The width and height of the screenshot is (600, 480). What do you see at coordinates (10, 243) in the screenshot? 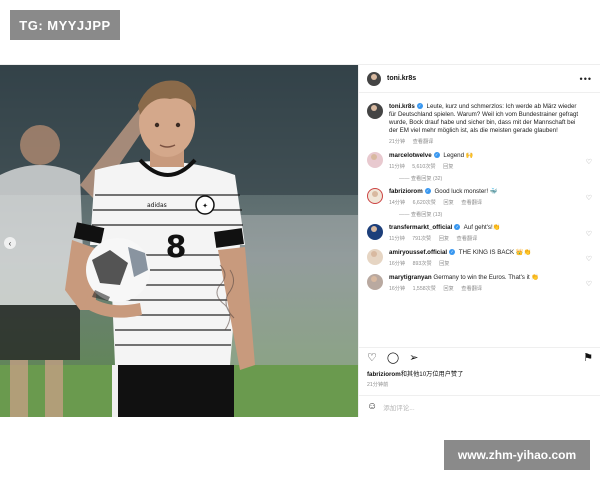
I see `previous-arrow-icon: ‹` at bounding box center [10, 243].